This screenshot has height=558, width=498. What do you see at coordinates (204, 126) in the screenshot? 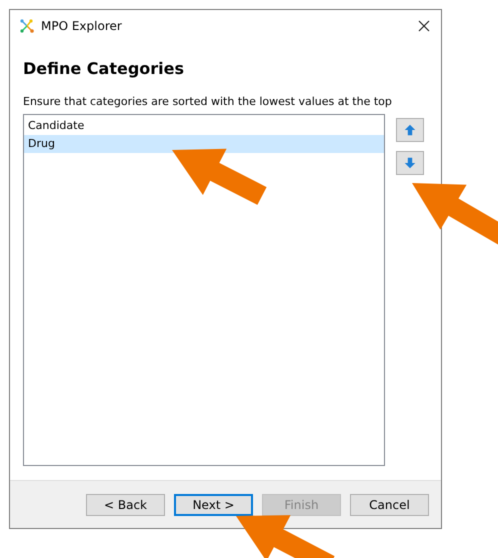
I see `list-item: Candidate` at bounding box center [204, 126].